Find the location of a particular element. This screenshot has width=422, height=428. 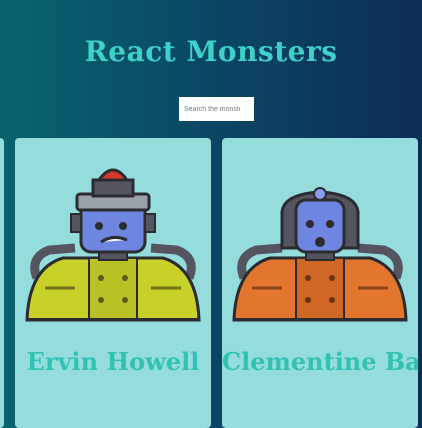

search-input is located at coordinates (216, 109).